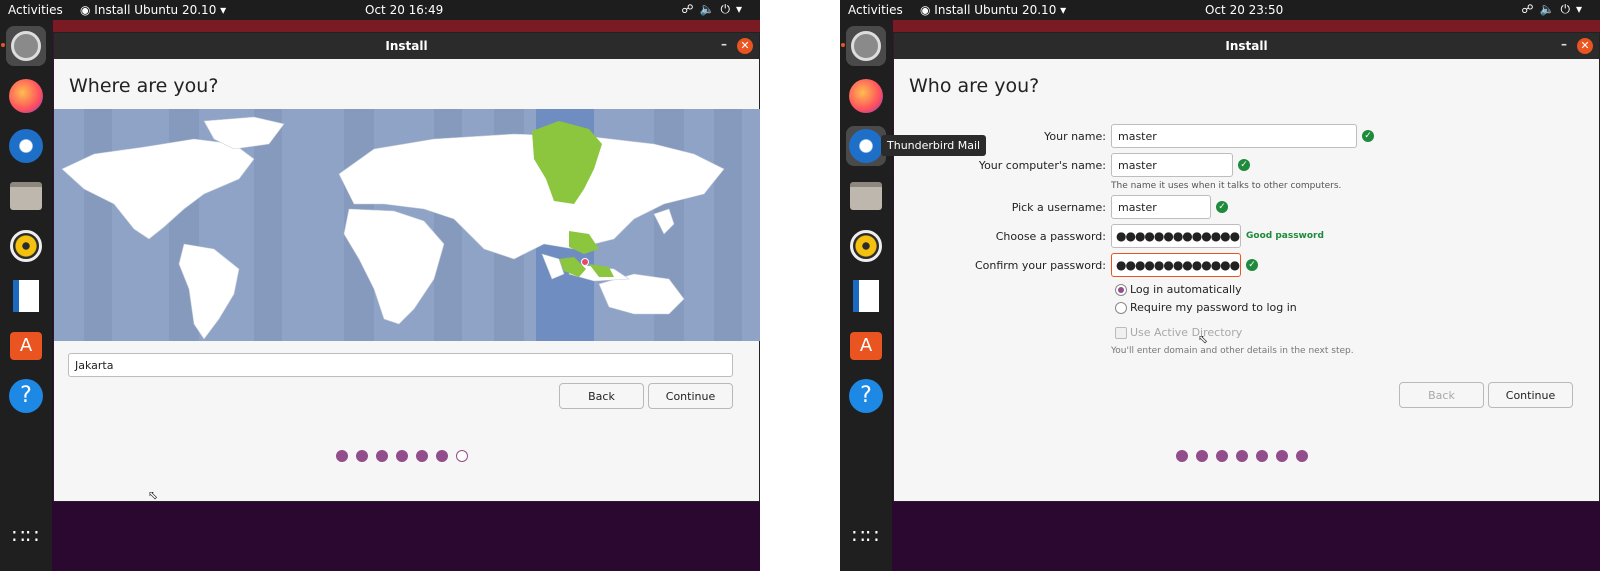 The width and height of the screenshot is (1600, 571). Describe the element at coordinates (1213, 307) in the screenshot. I see `login-require-label: Require my password to log in` at that location.